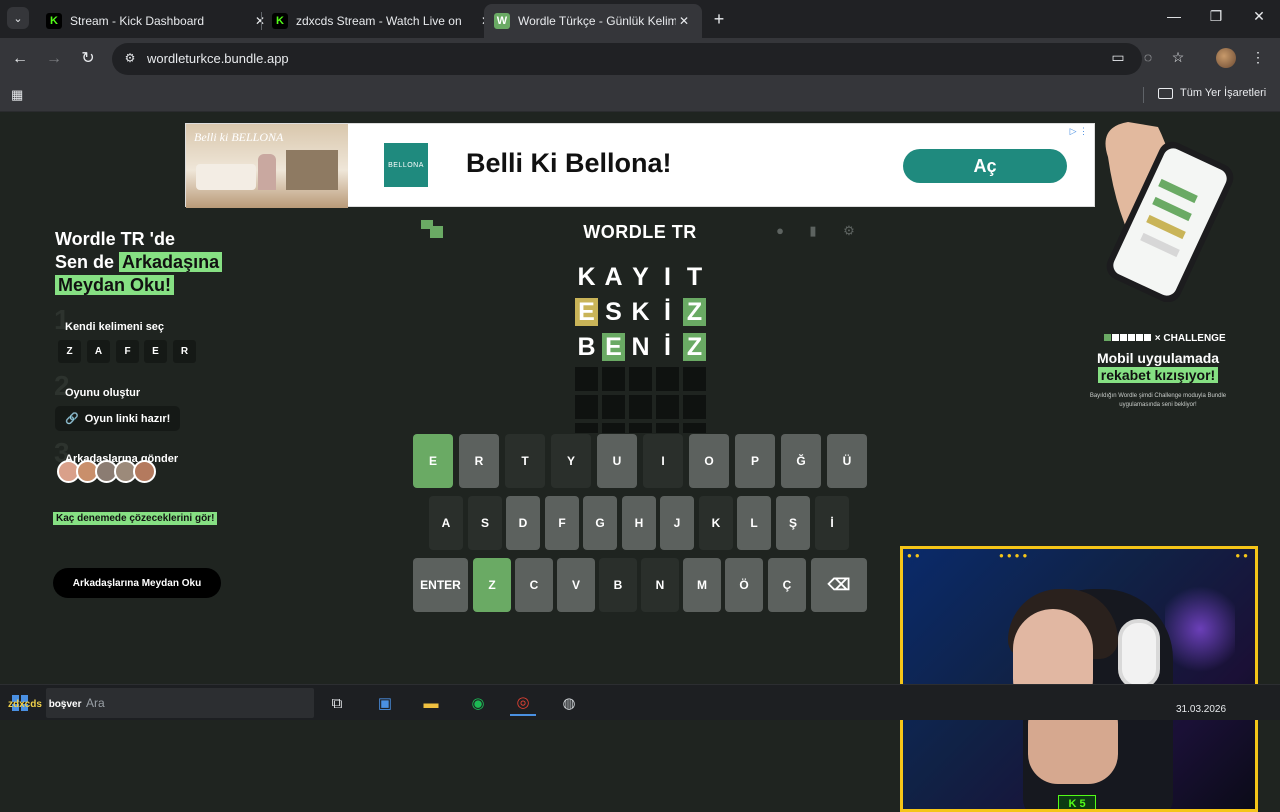 The width and height of the screenshot is (1280, 812). What do you see at coordinates (478, 703) in the screenshot?
I see `spotify-icon: ◉` at bounding box center [478, 703].